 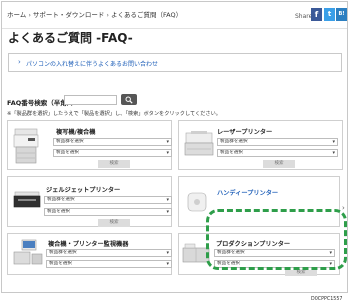 What do you see at coordinates (108, 200) in the screenshot?
I see `product-group-select-geljet: 製品群を選択 ▾` at bounding box center [108, 200].